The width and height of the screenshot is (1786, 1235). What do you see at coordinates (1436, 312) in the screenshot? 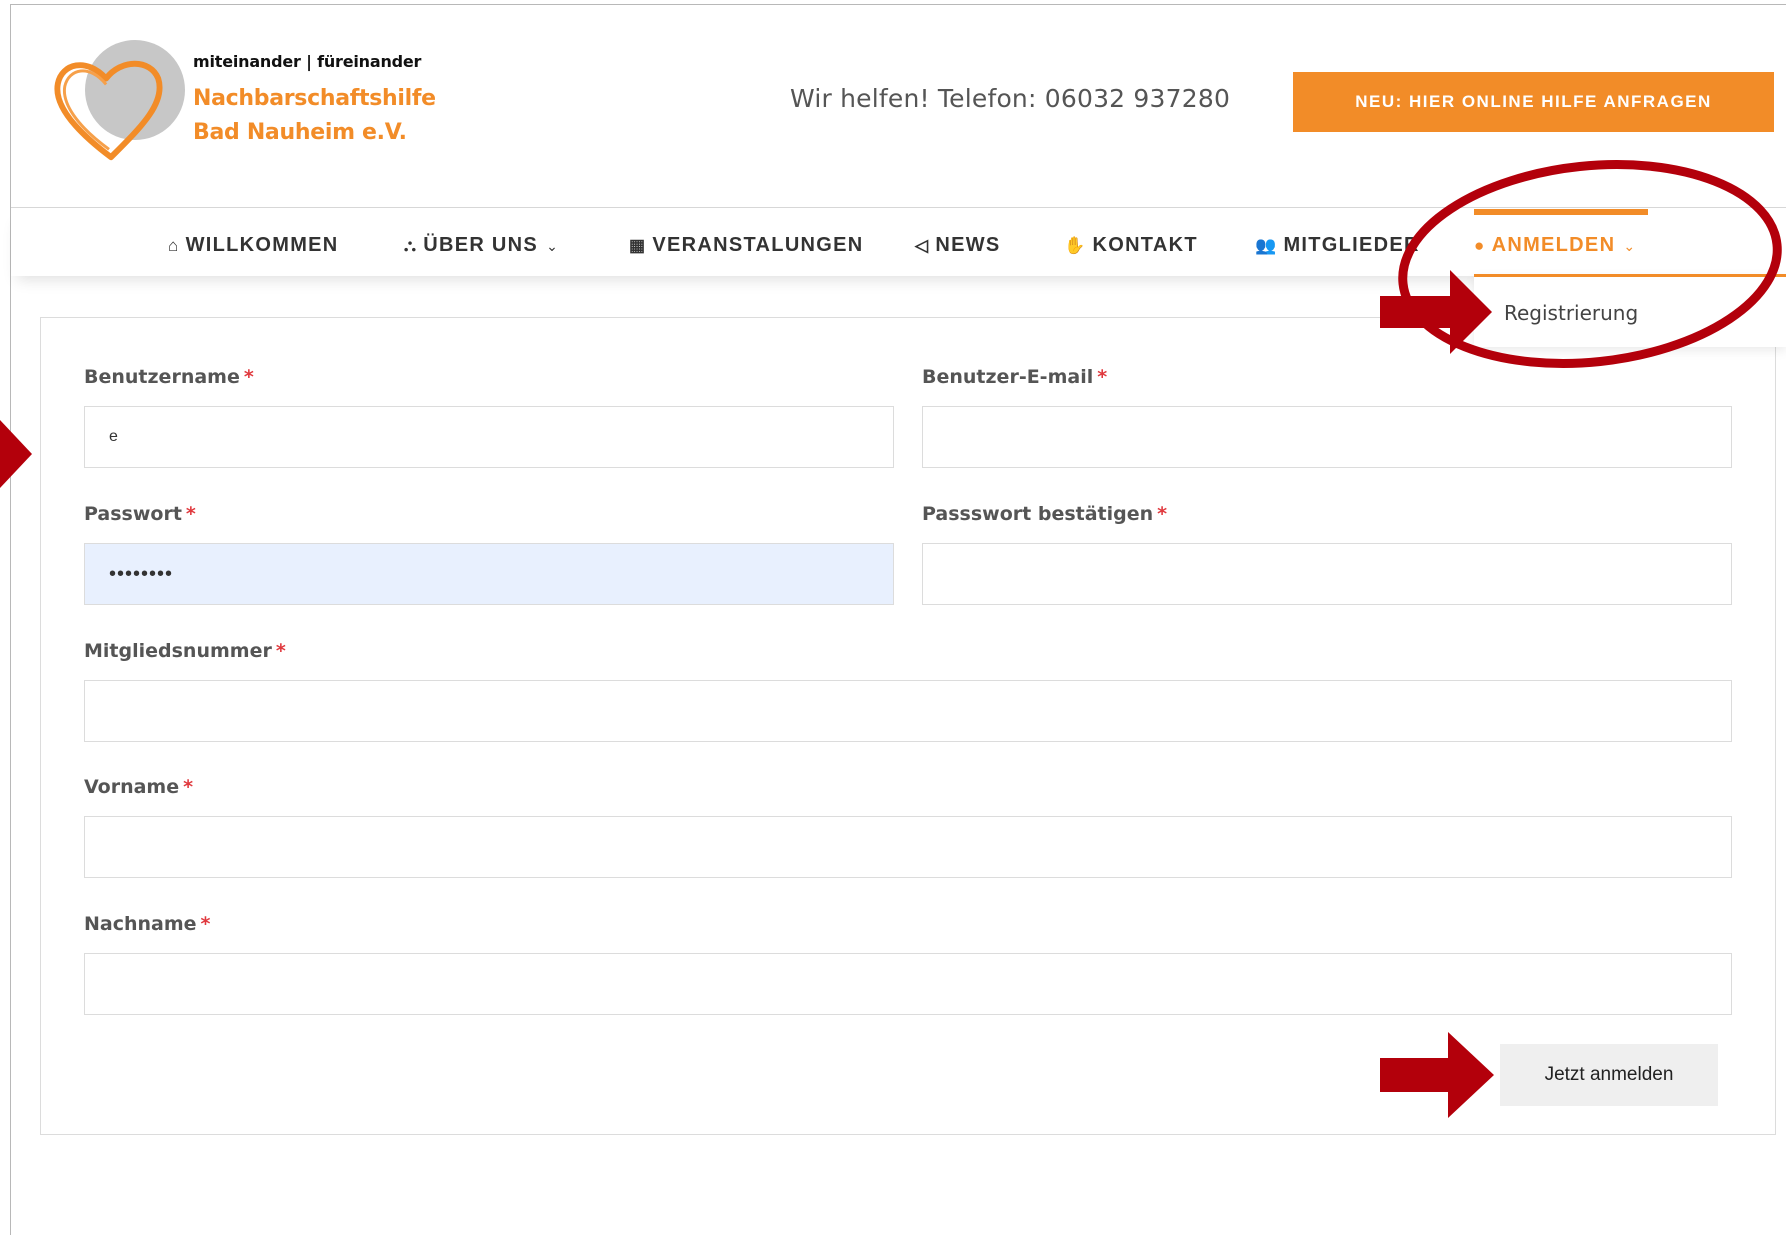
I see `arrow-registrierung-icon` at bounding box center [1436, 312].